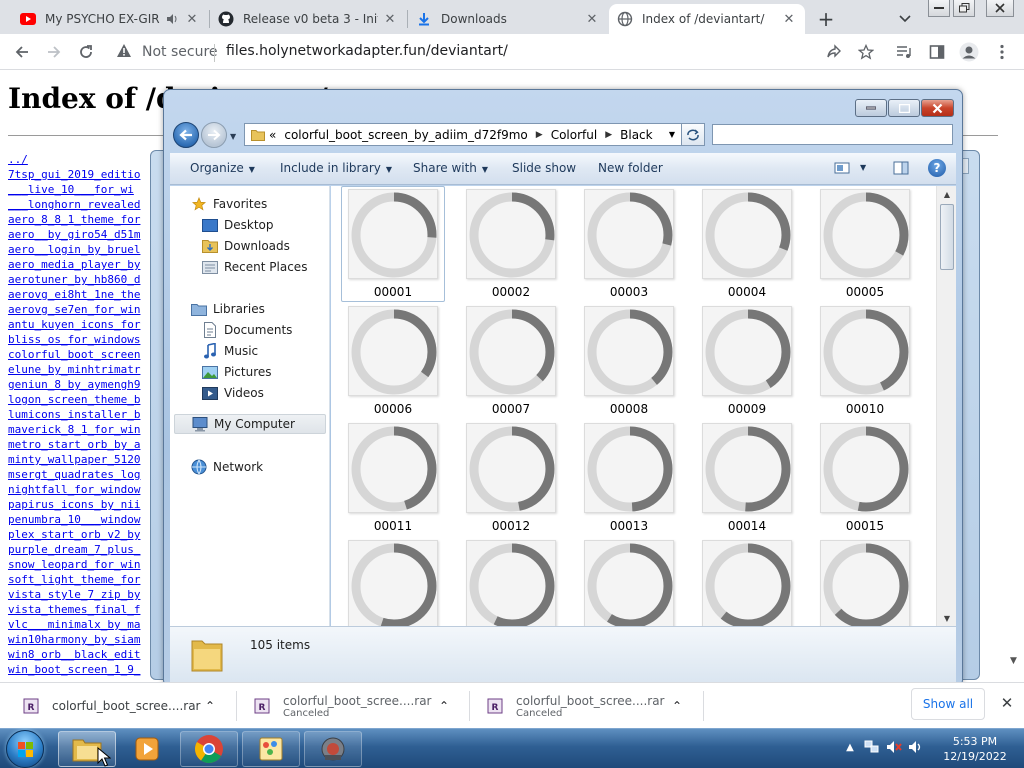 The height and width of the screenshot is (768, 1024). What do you see at coordinates (86, 52) in the screenshot?
I see `reload-button` at bounding box center [86, 52].